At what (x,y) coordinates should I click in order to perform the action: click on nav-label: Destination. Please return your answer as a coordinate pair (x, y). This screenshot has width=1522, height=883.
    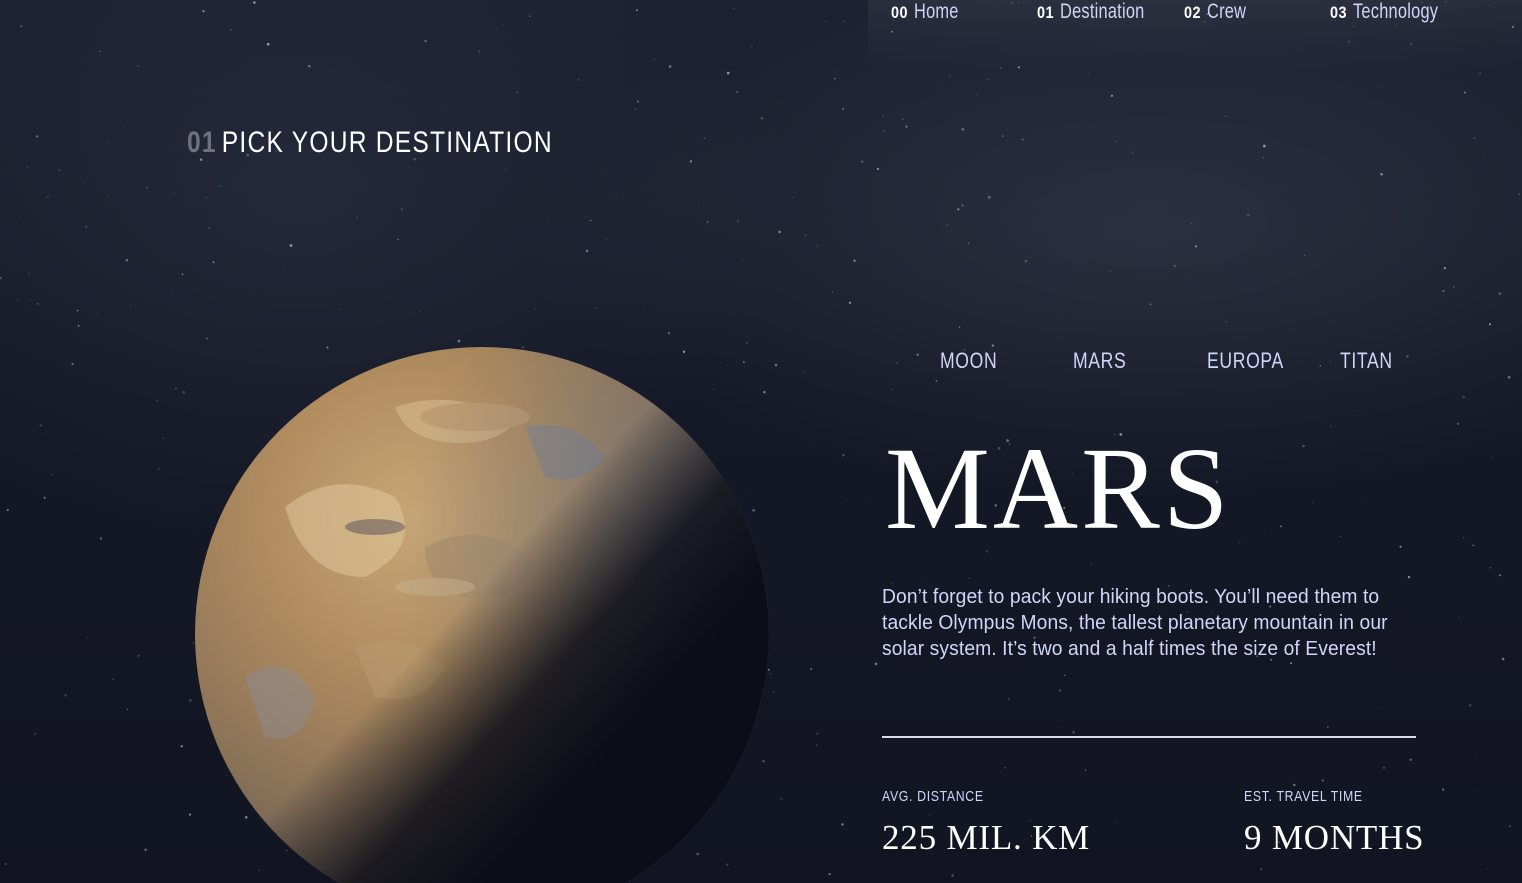
    Looking at the image, I should click on (1102, 11).